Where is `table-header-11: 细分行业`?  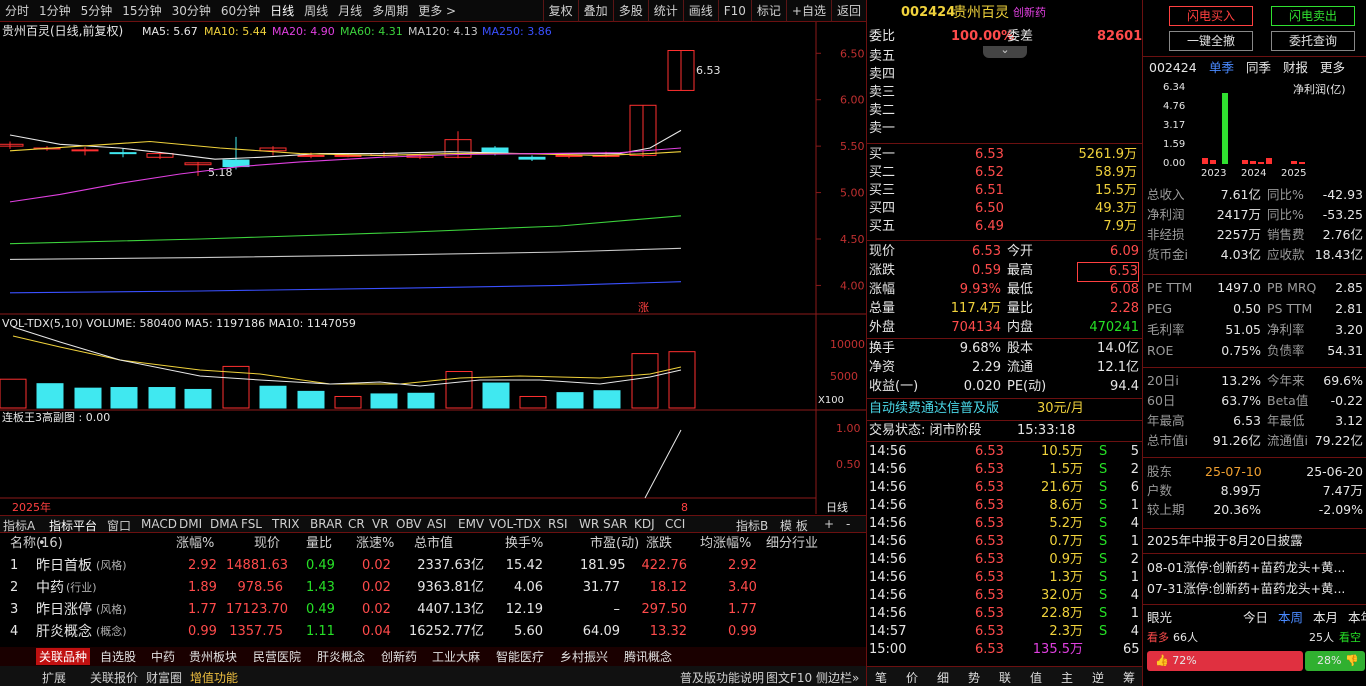 table-header-11: 细分行业 is located at coordinates (792, 544).